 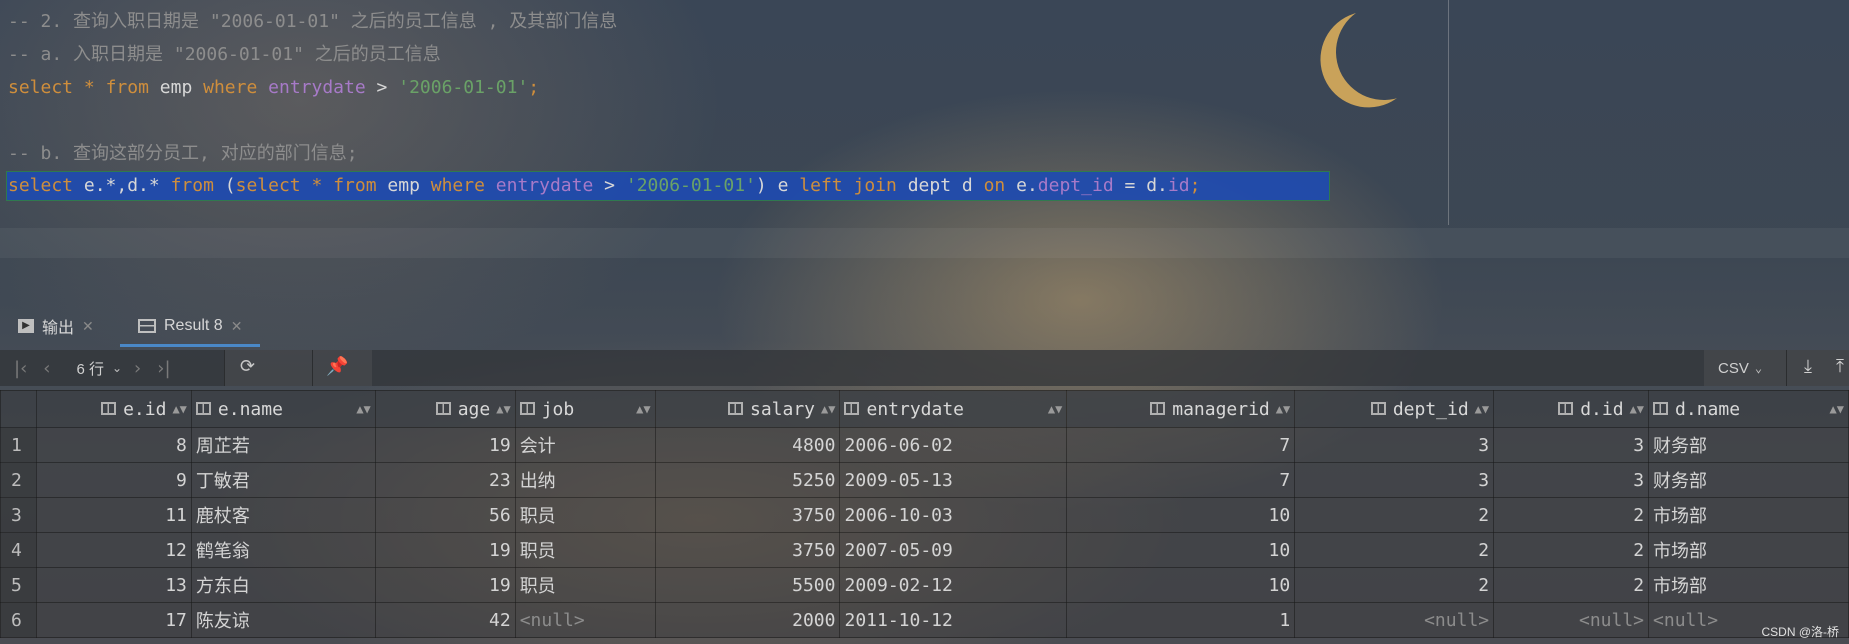 What do you see at coordinates (1571, 620) in the screenshot?
I see `cell-d-id: <null>` at bounding box center [1571, 620].